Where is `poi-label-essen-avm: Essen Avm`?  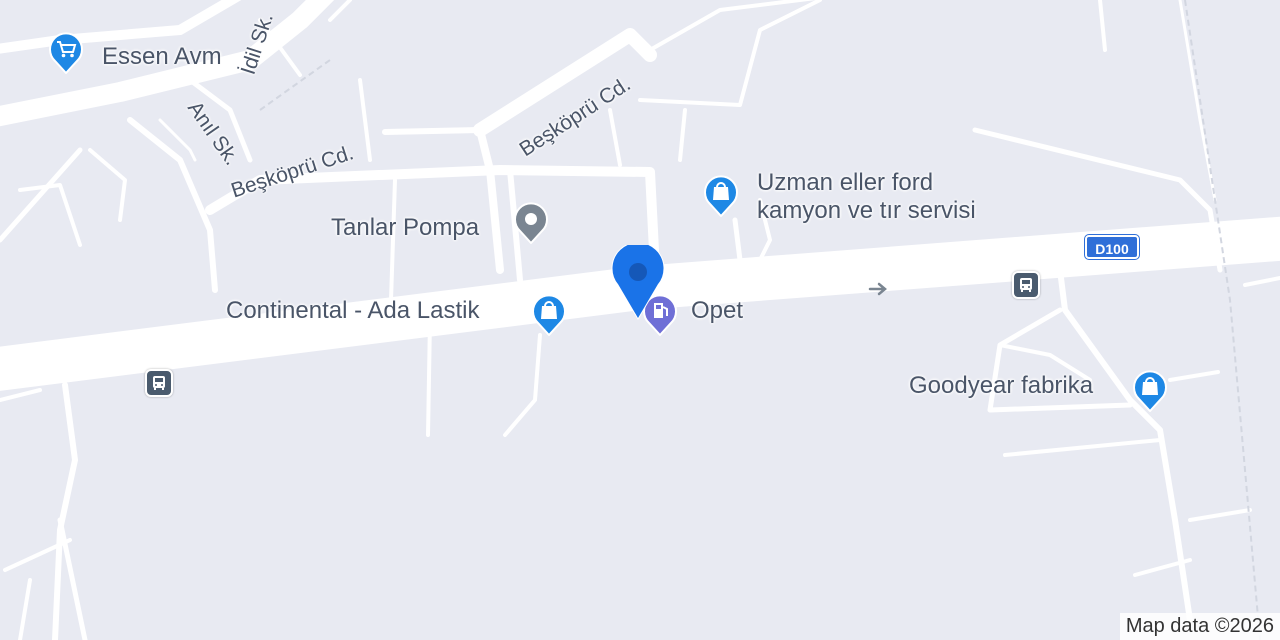
poi-label-essen-avm: Essen Avm is located at coordinates (162, 57).